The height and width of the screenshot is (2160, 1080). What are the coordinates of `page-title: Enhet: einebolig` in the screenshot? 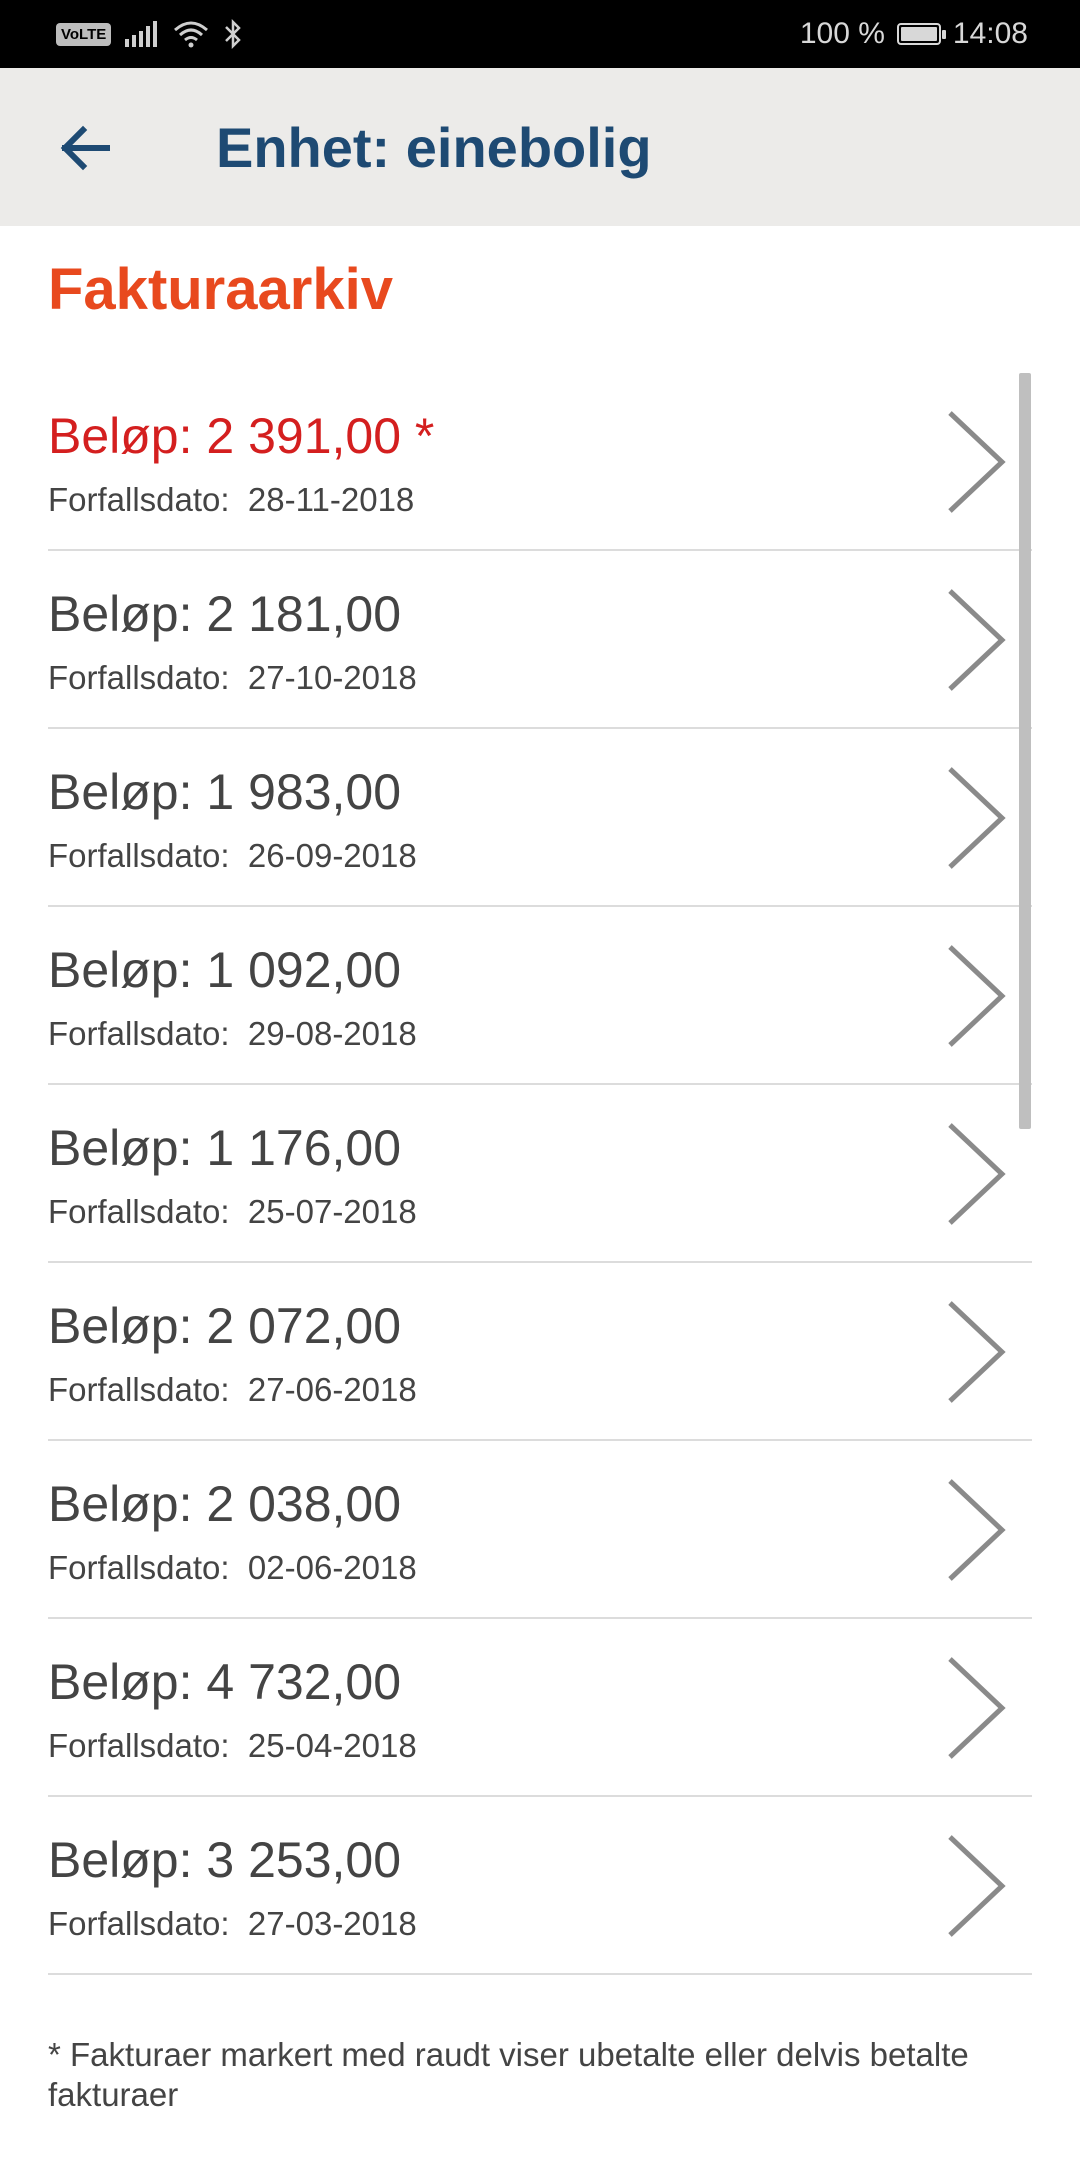 It's located at (434, 147).